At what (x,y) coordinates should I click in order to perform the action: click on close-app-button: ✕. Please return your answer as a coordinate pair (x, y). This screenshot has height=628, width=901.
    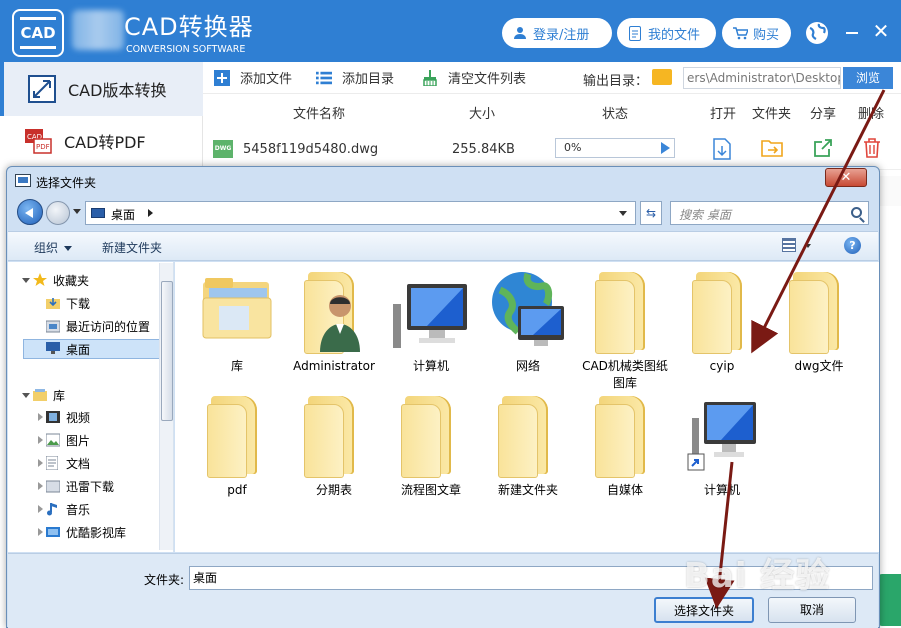
    Looking at the image, I should click on (881, 31).